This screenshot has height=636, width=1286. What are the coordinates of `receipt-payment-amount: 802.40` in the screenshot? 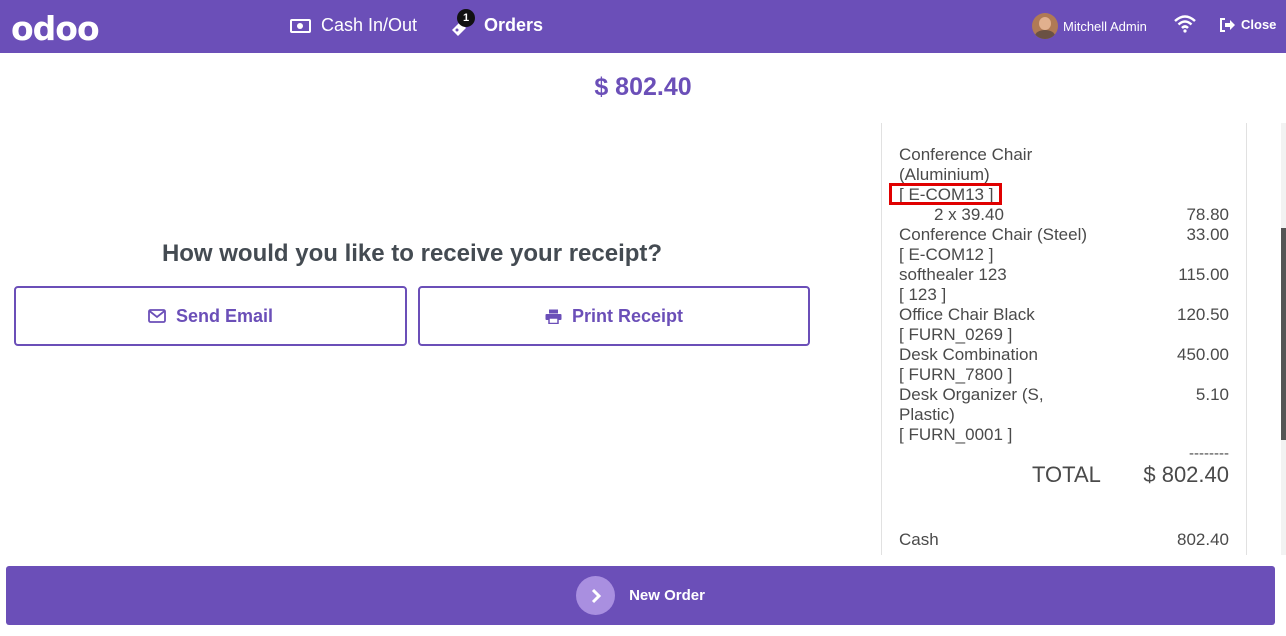 It's located at (1203, 539).